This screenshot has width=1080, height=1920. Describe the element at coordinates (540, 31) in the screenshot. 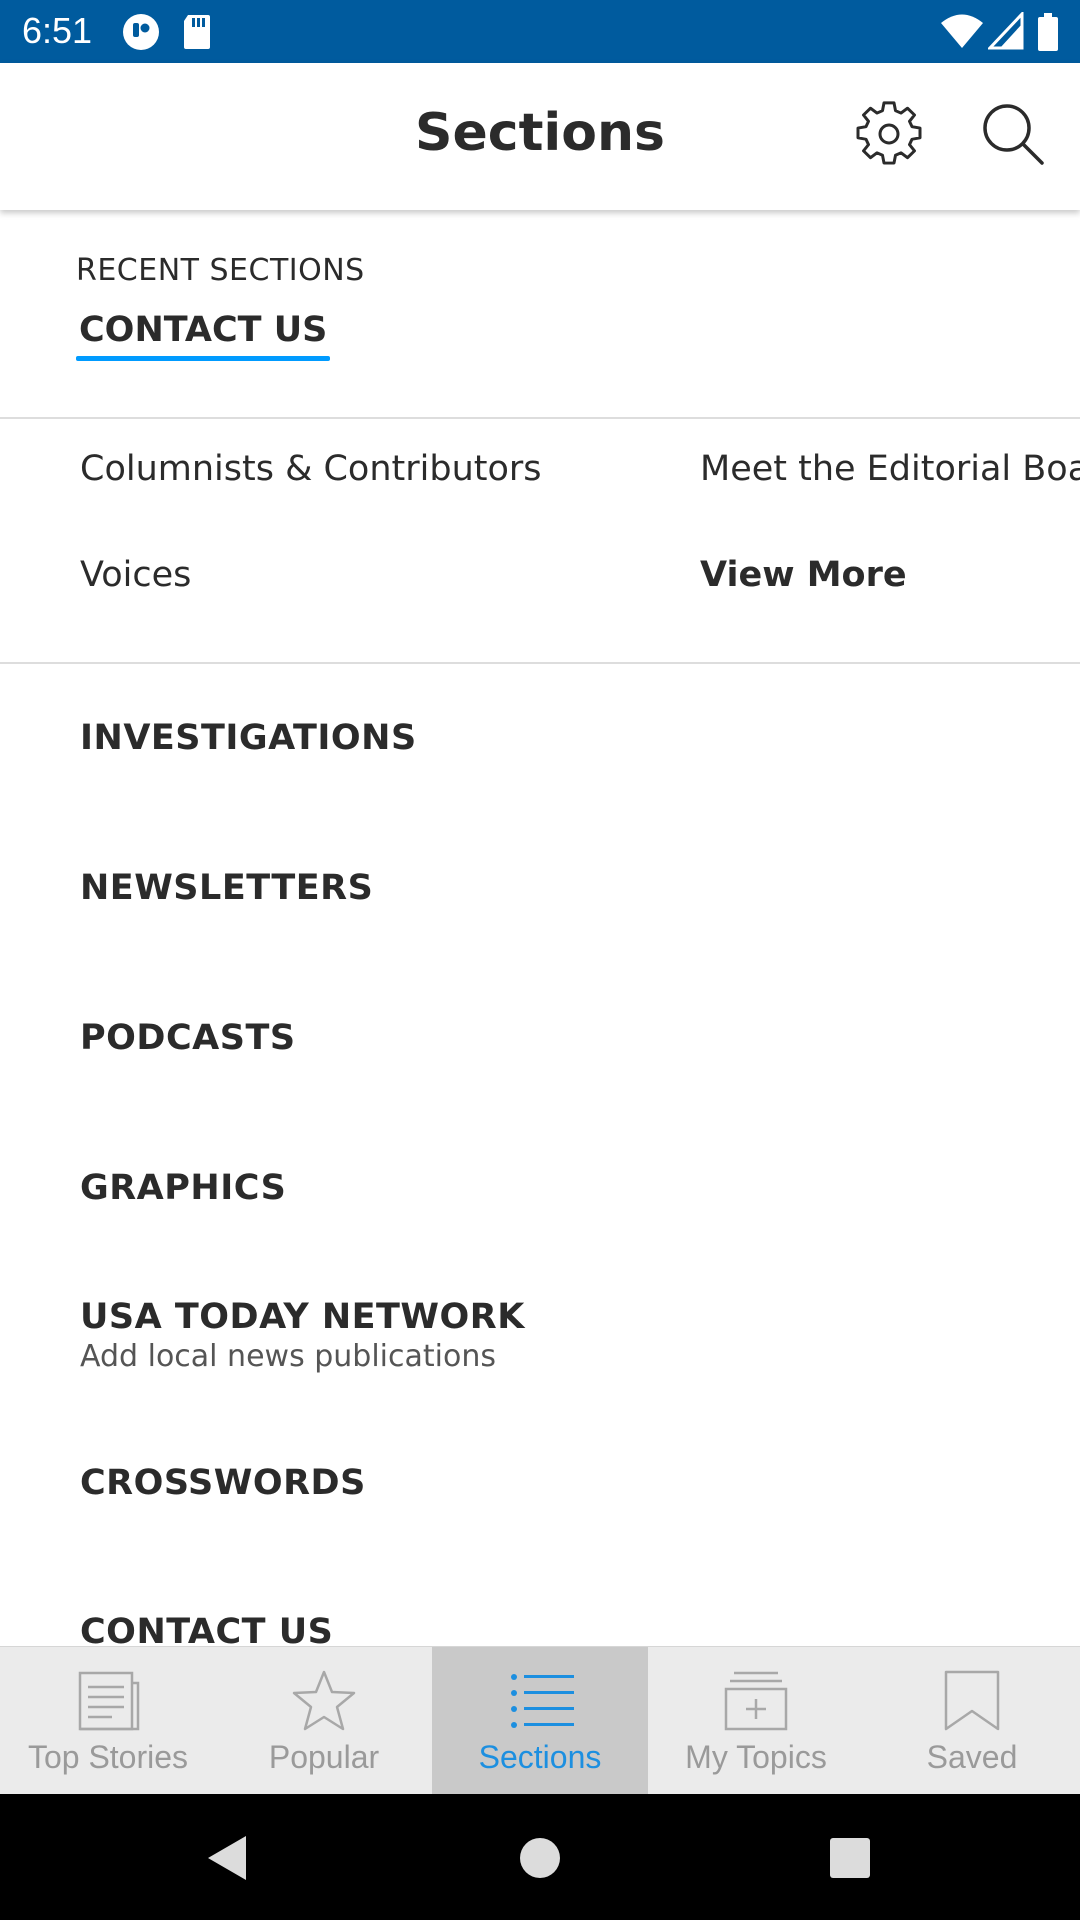

I see `status-bar: 6:51` at that location.